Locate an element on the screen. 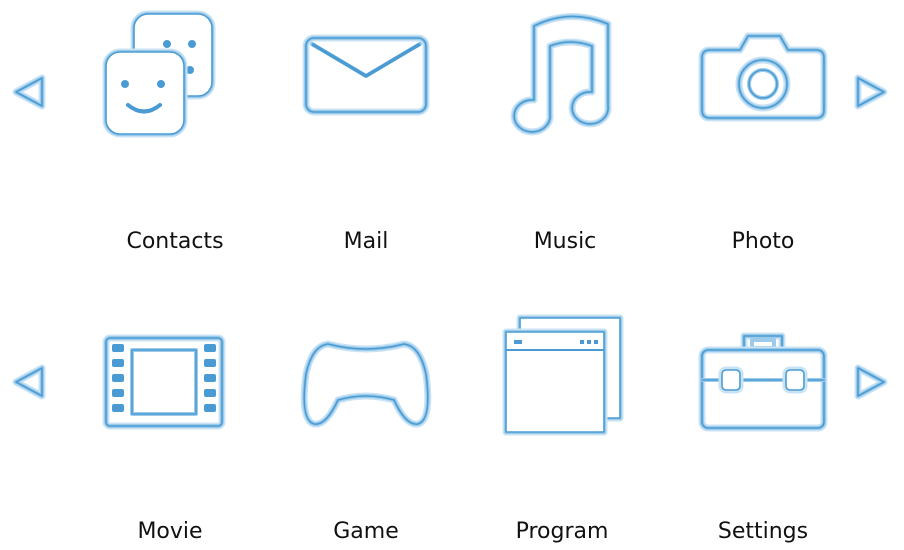 This screenshot has height=550, width=904. window-icon is located at coordinates (563, 375).